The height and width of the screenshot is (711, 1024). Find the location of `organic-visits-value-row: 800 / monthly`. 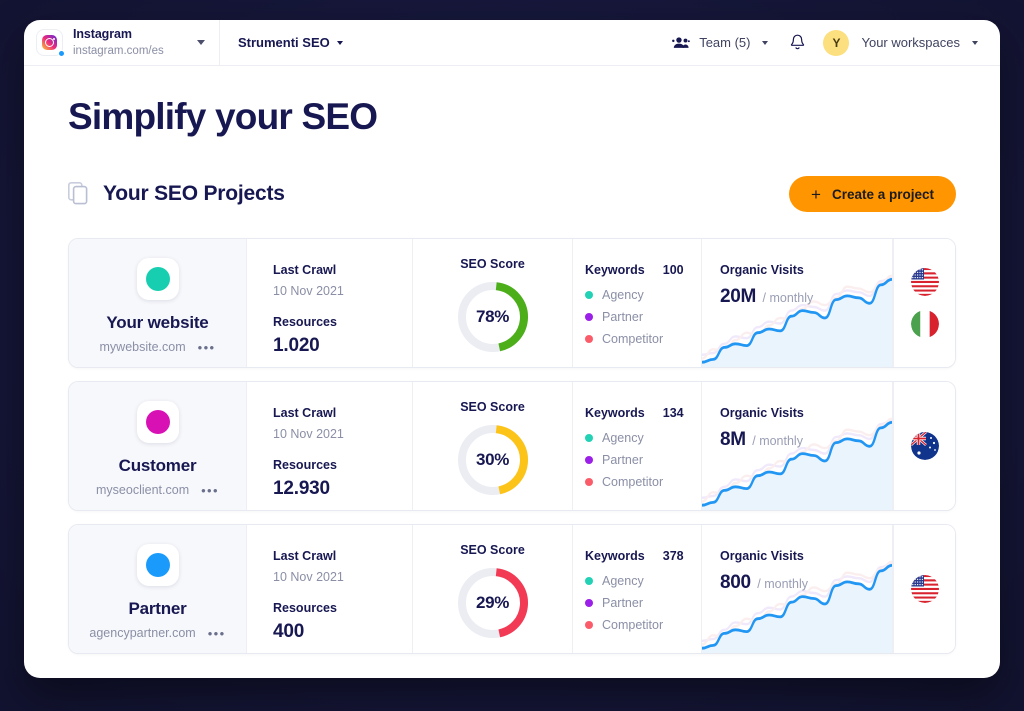

organic-visits-value-row: 800 / monthly is located at coordinates (806, 583).